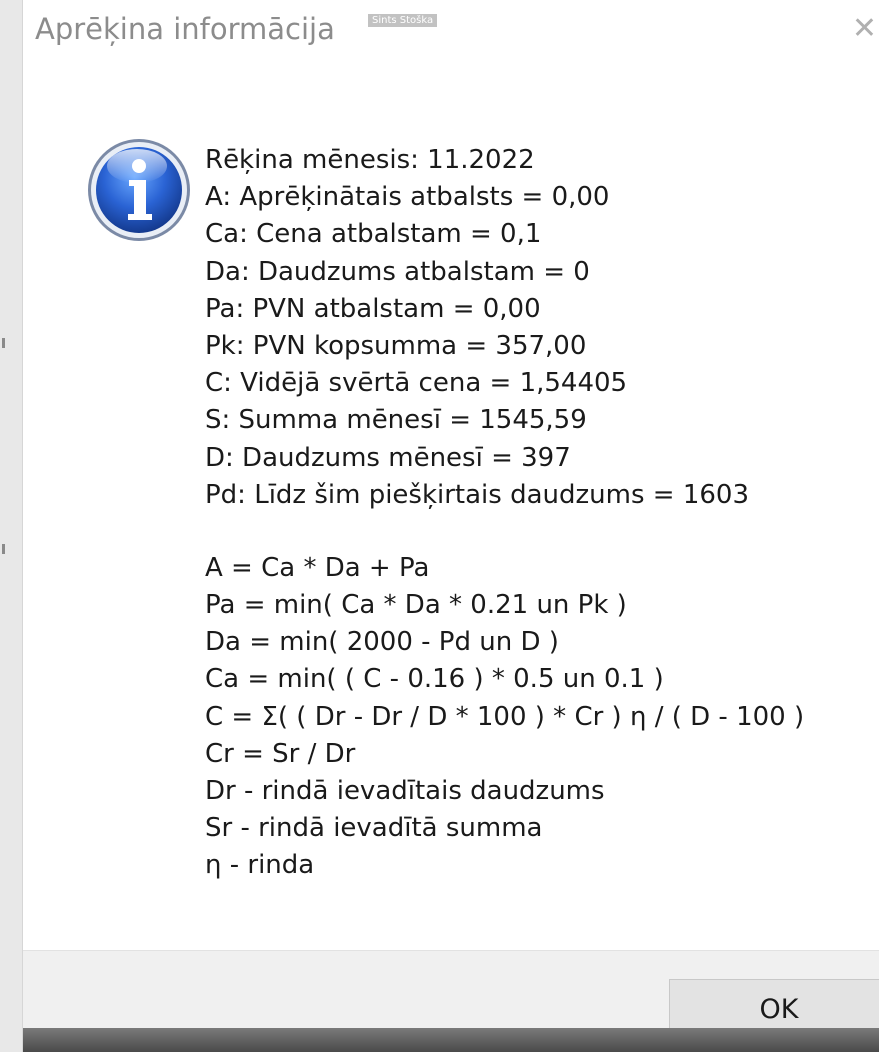 Image resolution: width=879 pixels, height=1052 pixels. I want to click on info-line: Rēķina mēnesis: 11.2022, so click(370, 160).